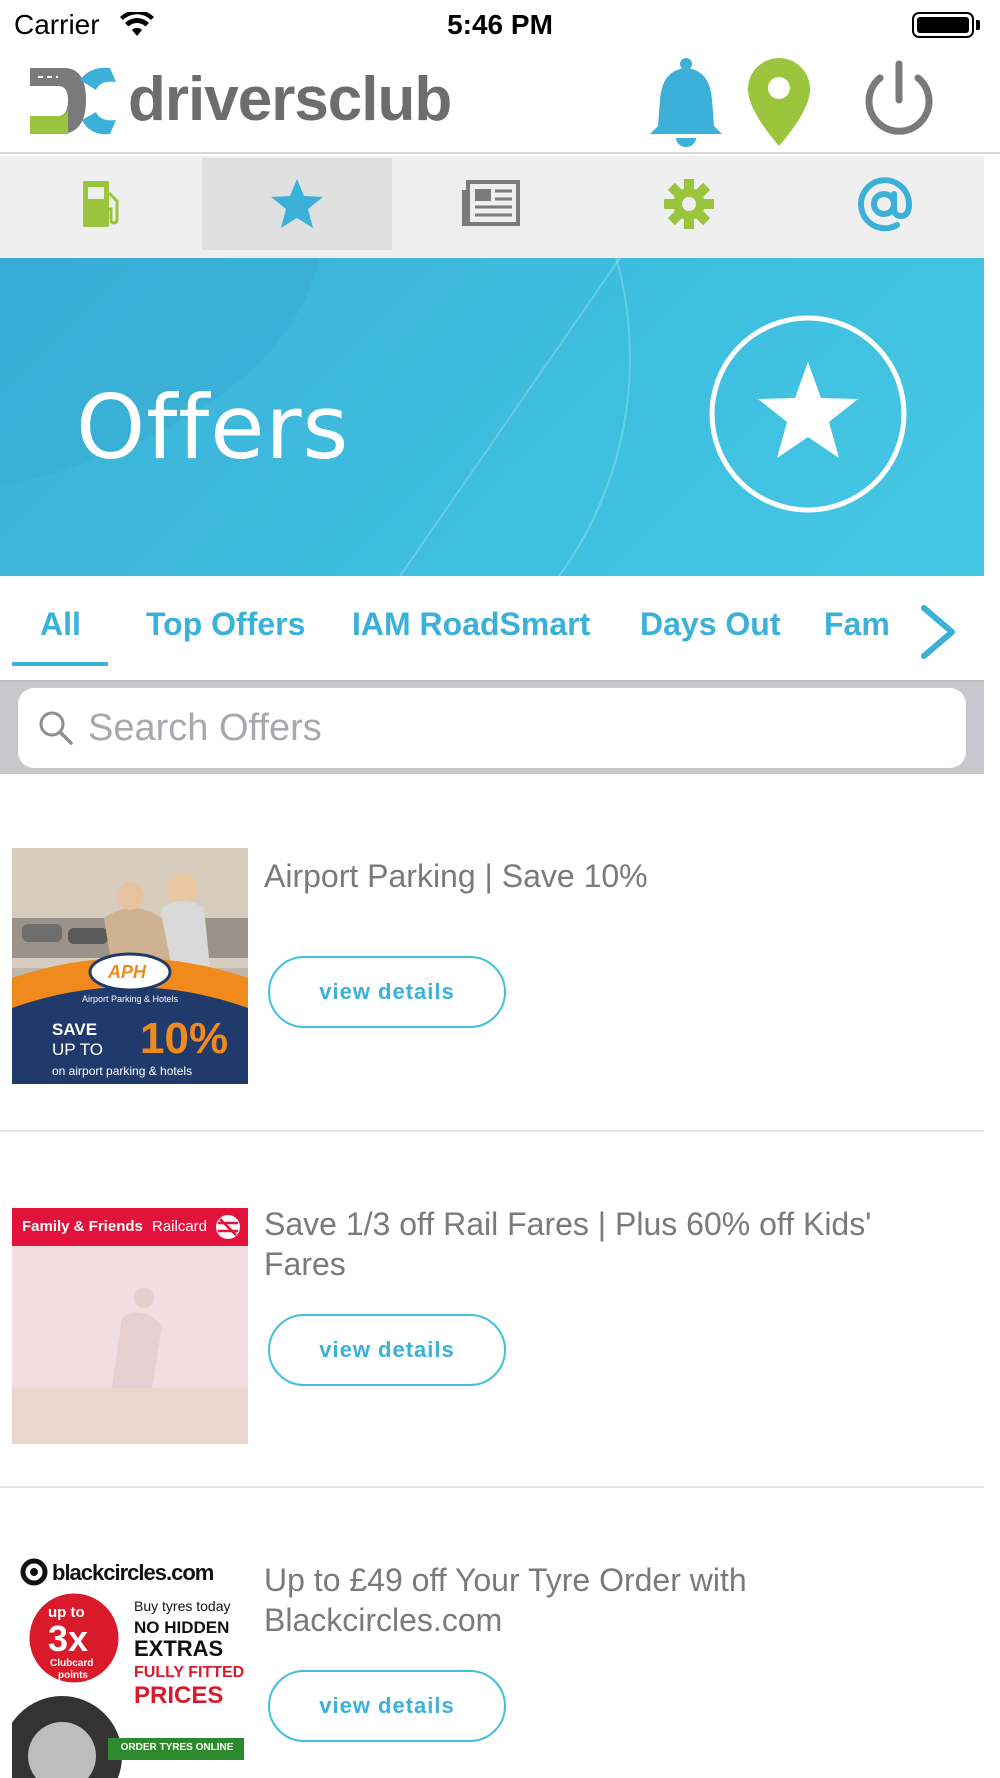  Describe the element at coordinates (978, 25) in the screenshot. I see `battery-cap` at that location.